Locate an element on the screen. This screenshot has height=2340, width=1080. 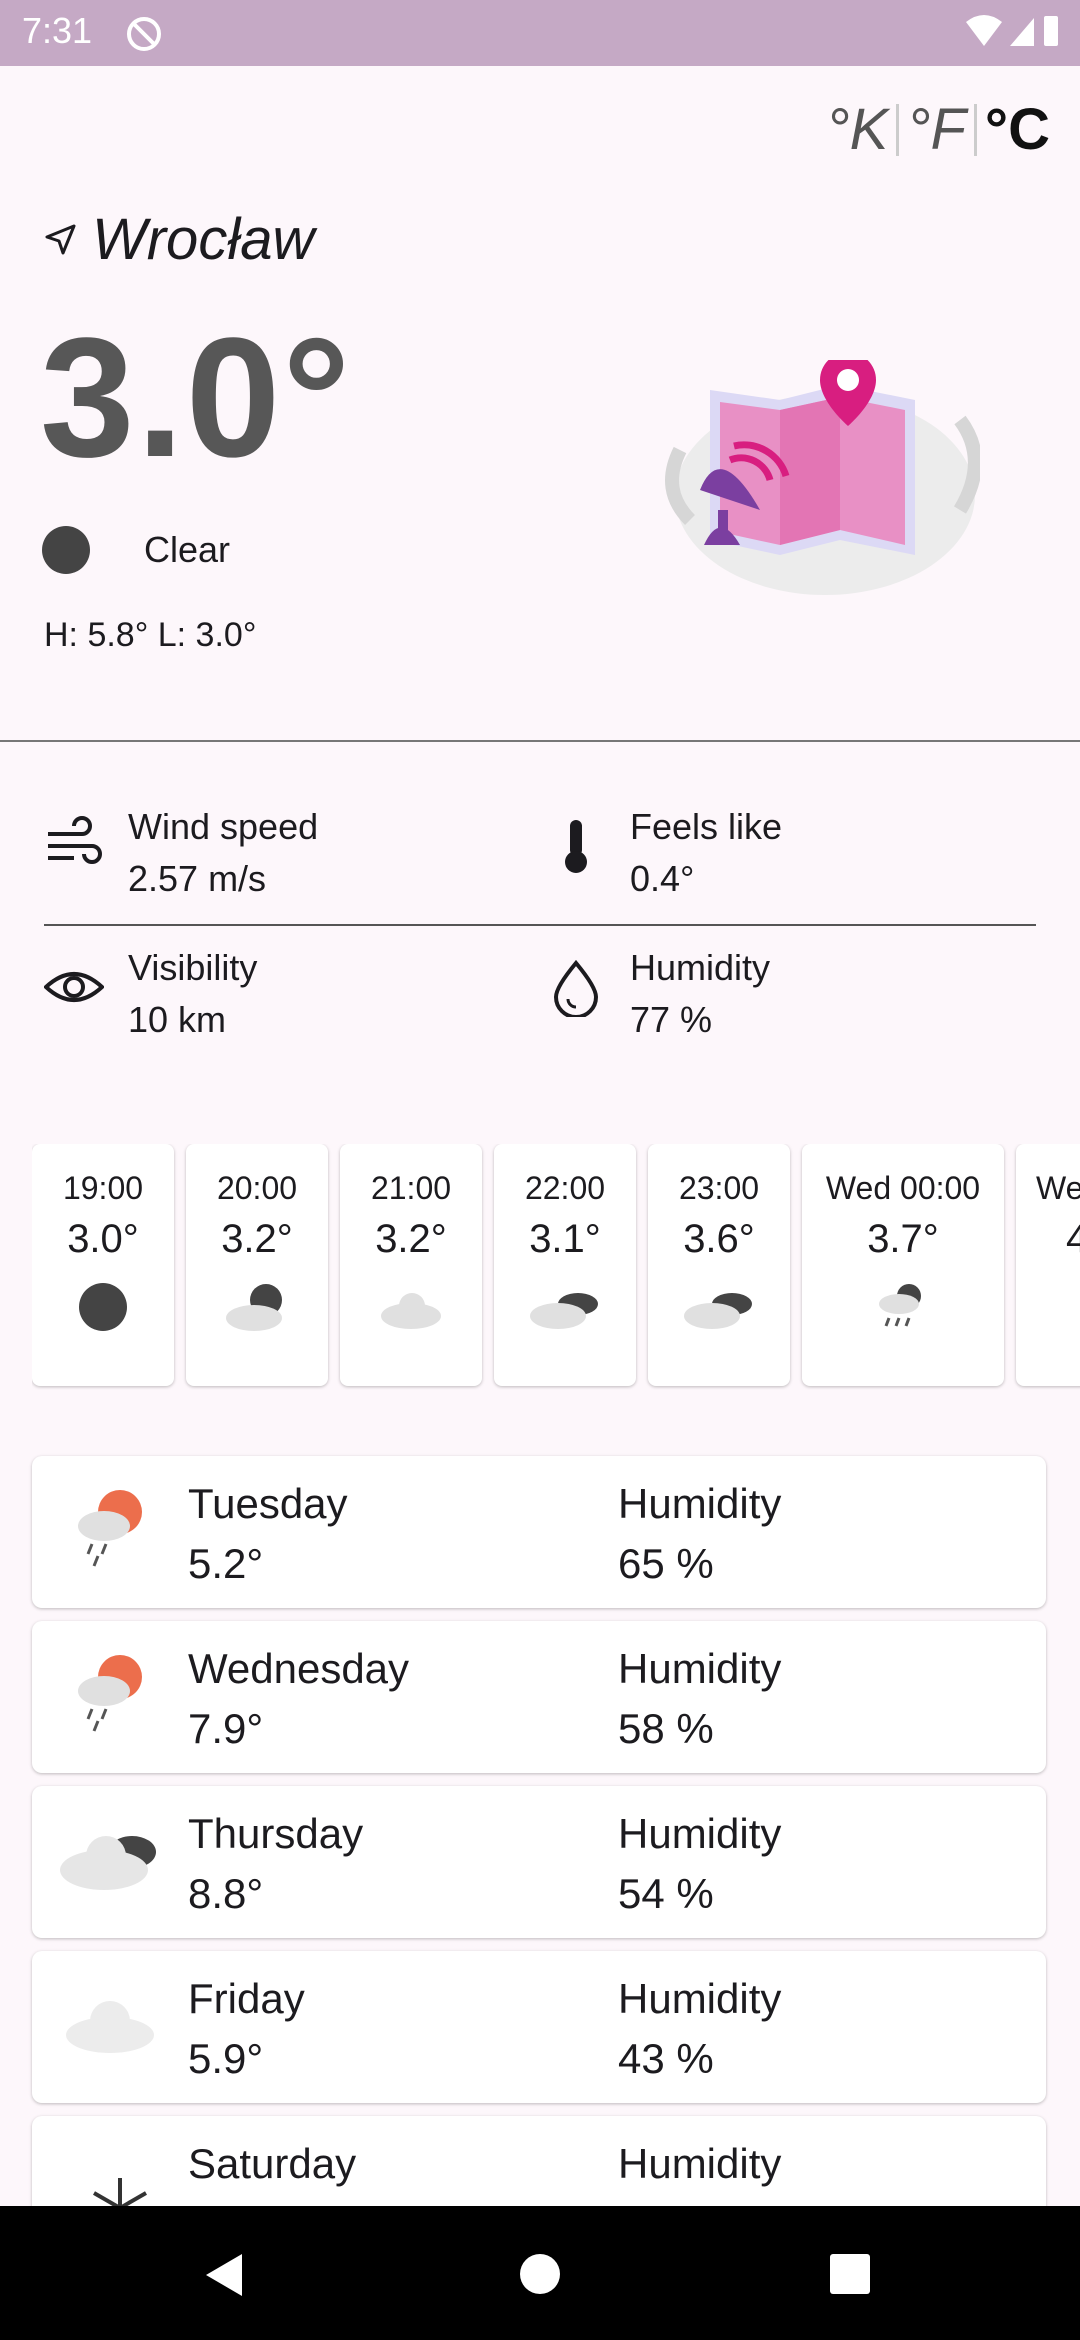
wind-speed-detail: Wind speed 2.57 m/s is located at coordinates (181, 853).